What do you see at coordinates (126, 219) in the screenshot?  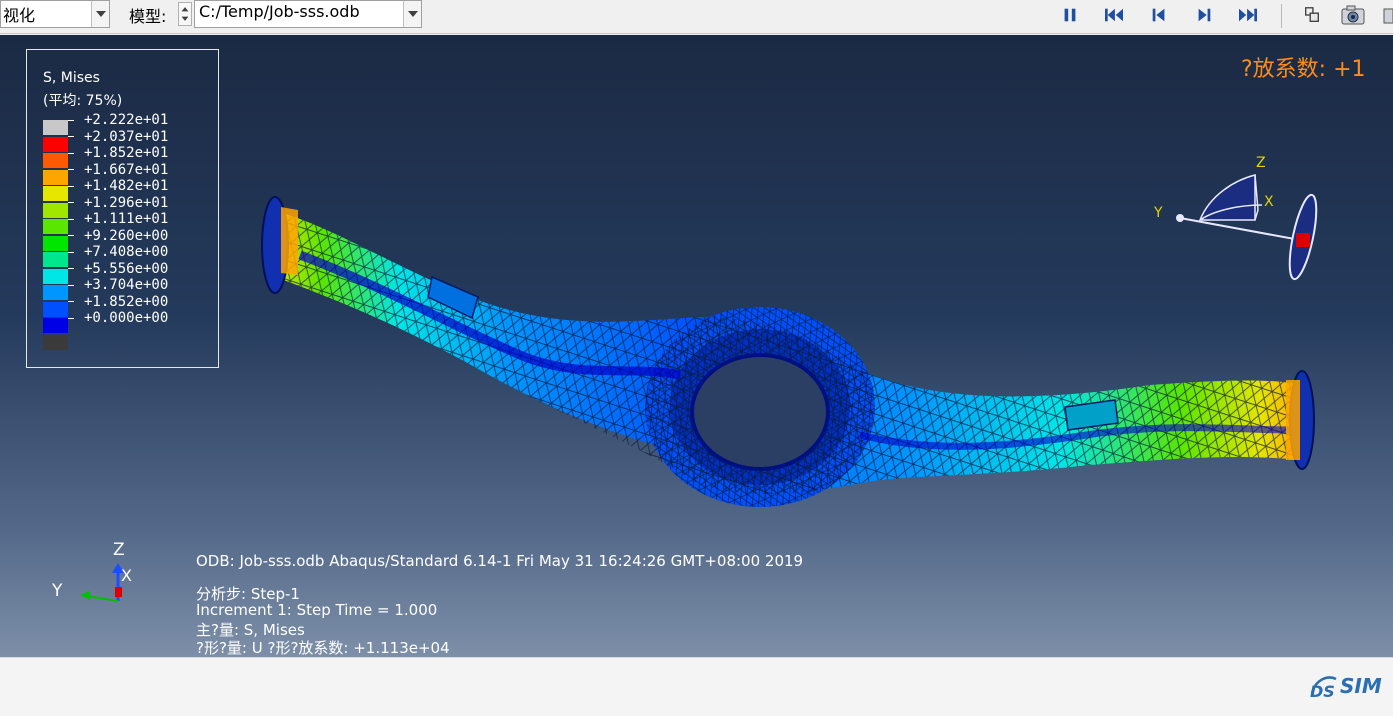 I see `legend-label: +1.111e+01` at bounding box center [126, 219].